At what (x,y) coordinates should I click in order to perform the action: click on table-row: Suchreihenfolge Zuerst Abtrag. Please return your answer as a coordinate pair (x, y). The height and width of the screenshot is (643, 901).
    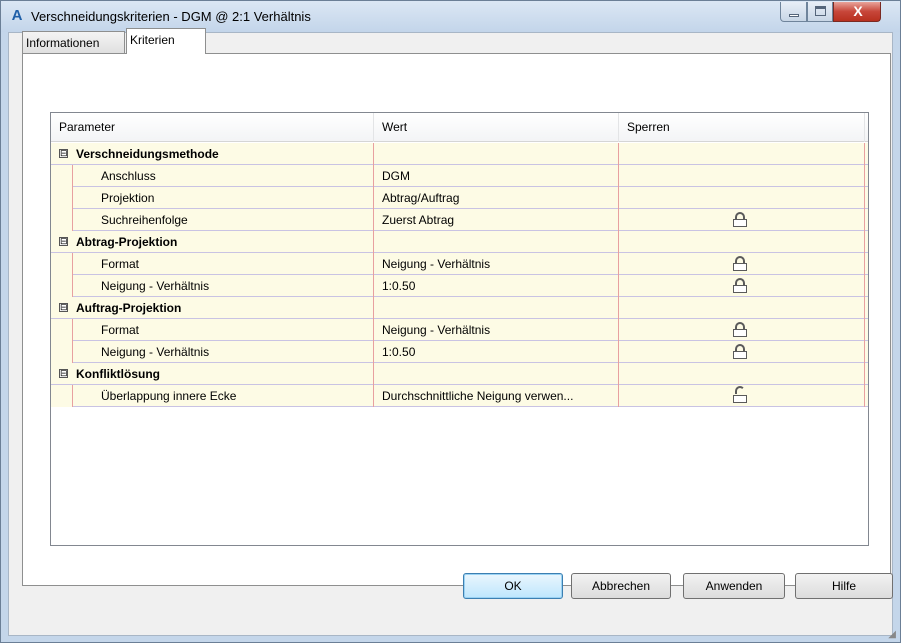
    Looking at the image, I should click on (459, 220).